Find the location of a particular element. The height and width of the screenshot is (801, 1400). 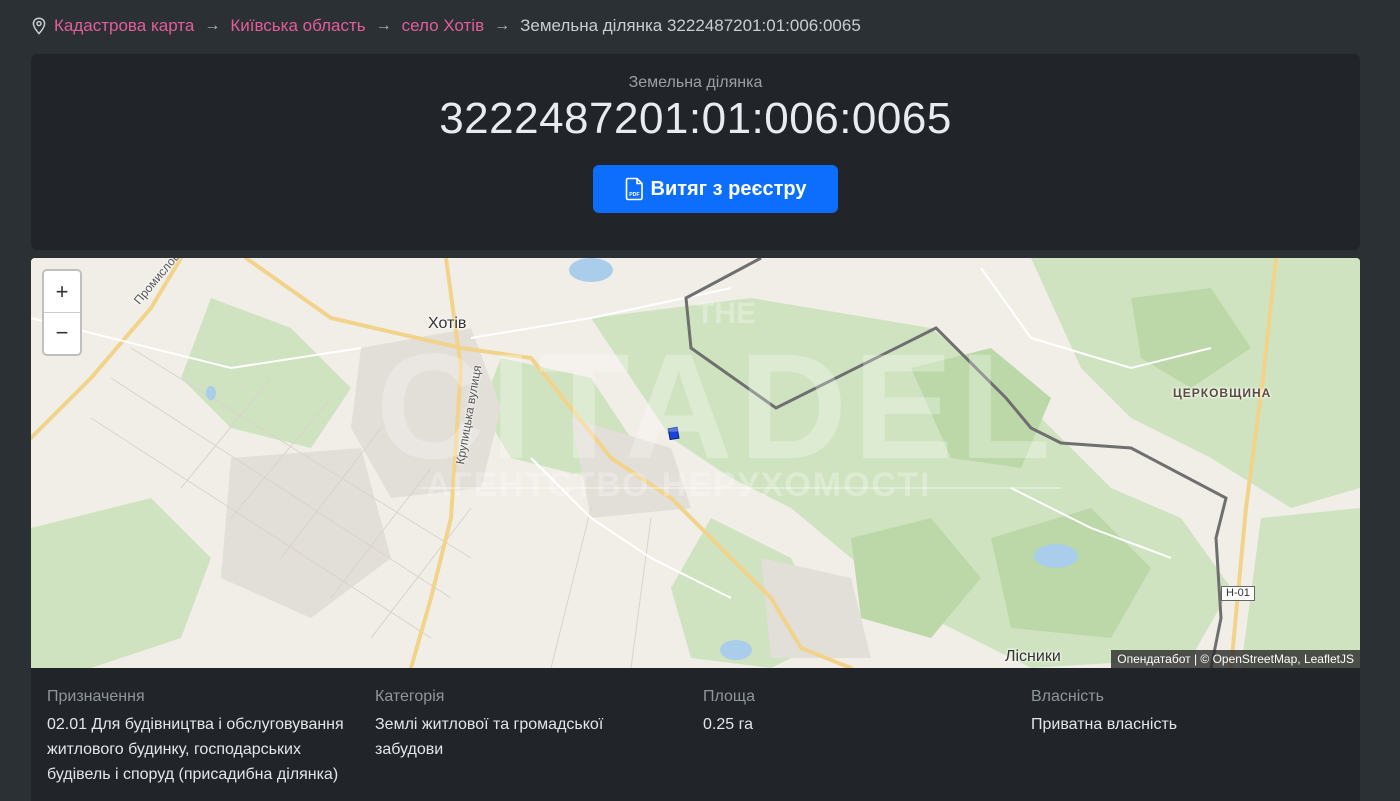

area-value: 0.25 га is located at coordinates (728, 724).